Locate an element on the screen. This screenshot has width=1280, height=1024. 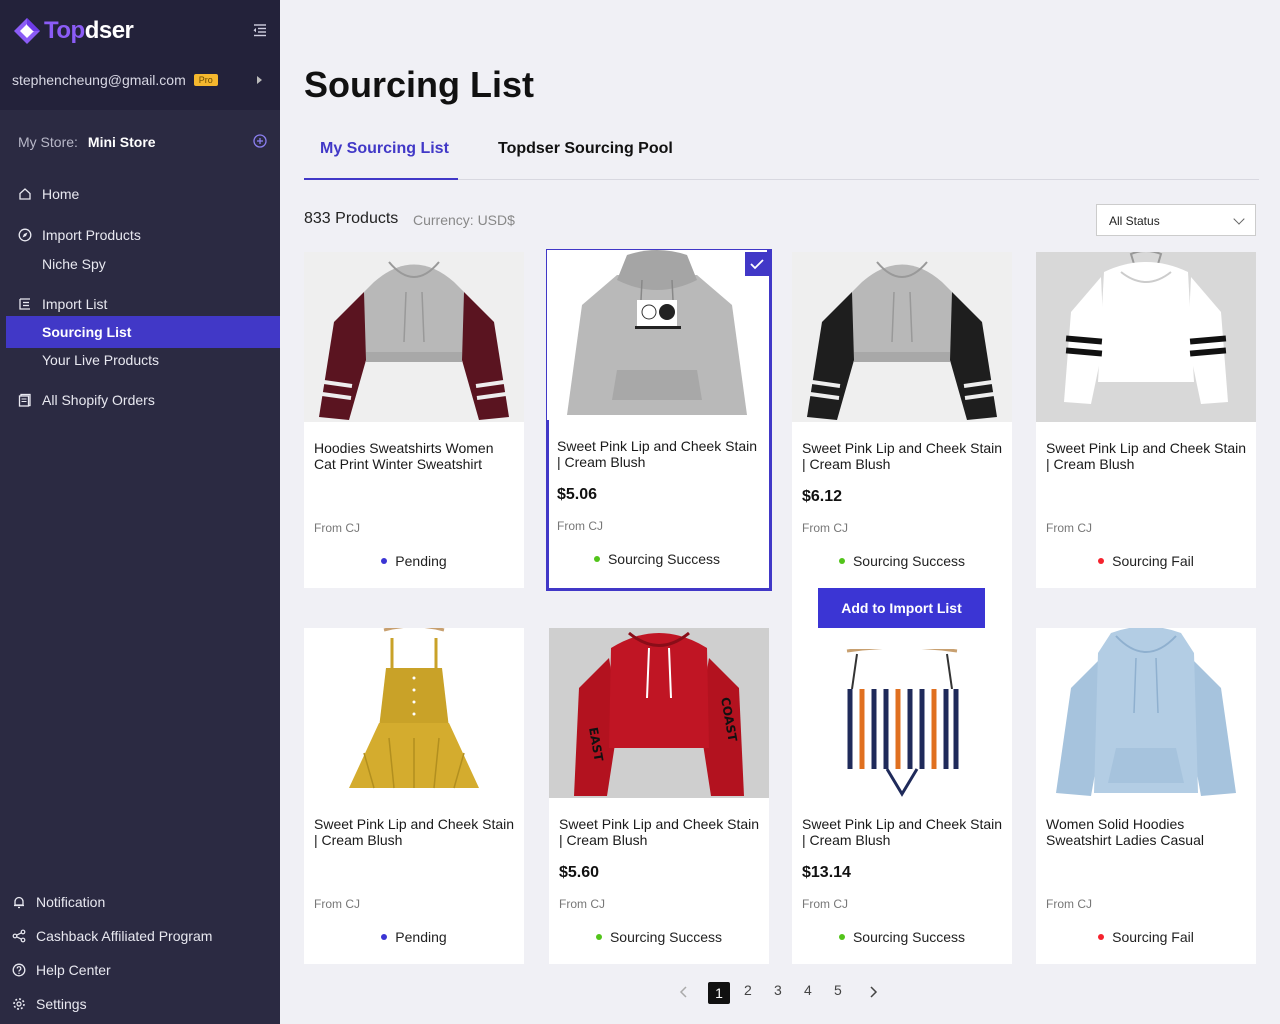
sidebar-item-cashback: Cashback Affiliated Program is located at coordinates (112, 936).